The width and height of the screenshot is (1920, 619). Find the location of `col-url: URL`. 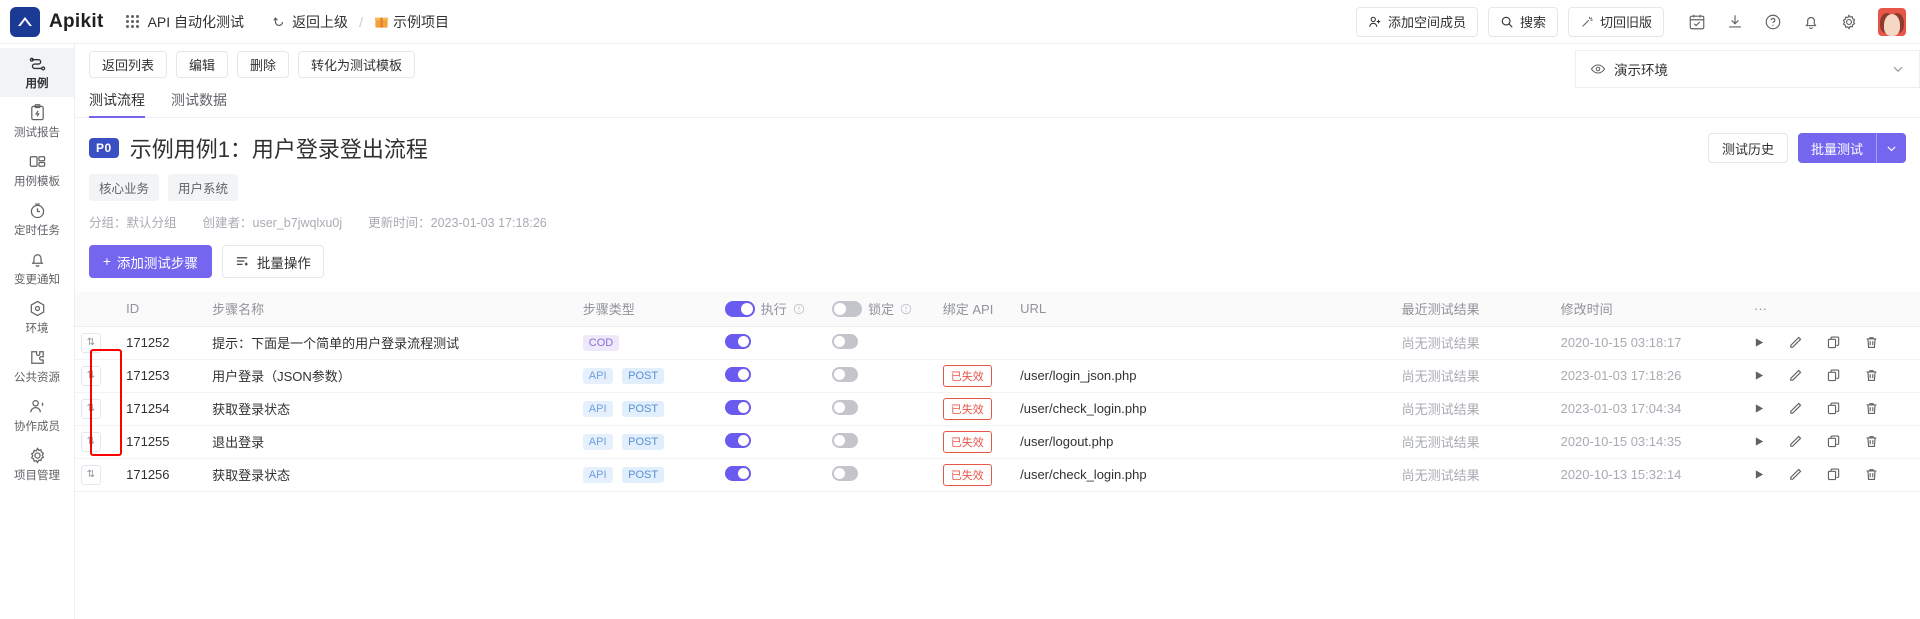

col-url: URL is located at coordinates (1205, 309).